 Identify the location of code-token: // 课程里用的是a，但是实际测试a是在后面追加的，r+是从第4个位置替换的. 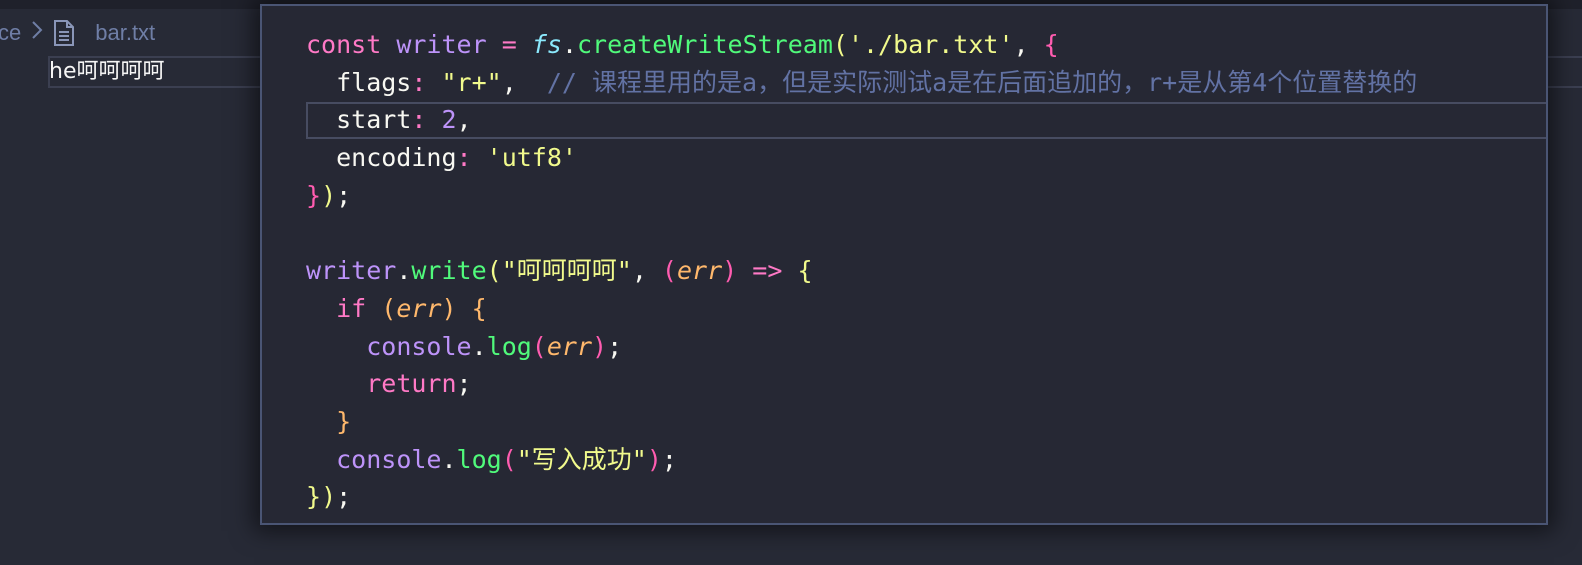
(982, 82).